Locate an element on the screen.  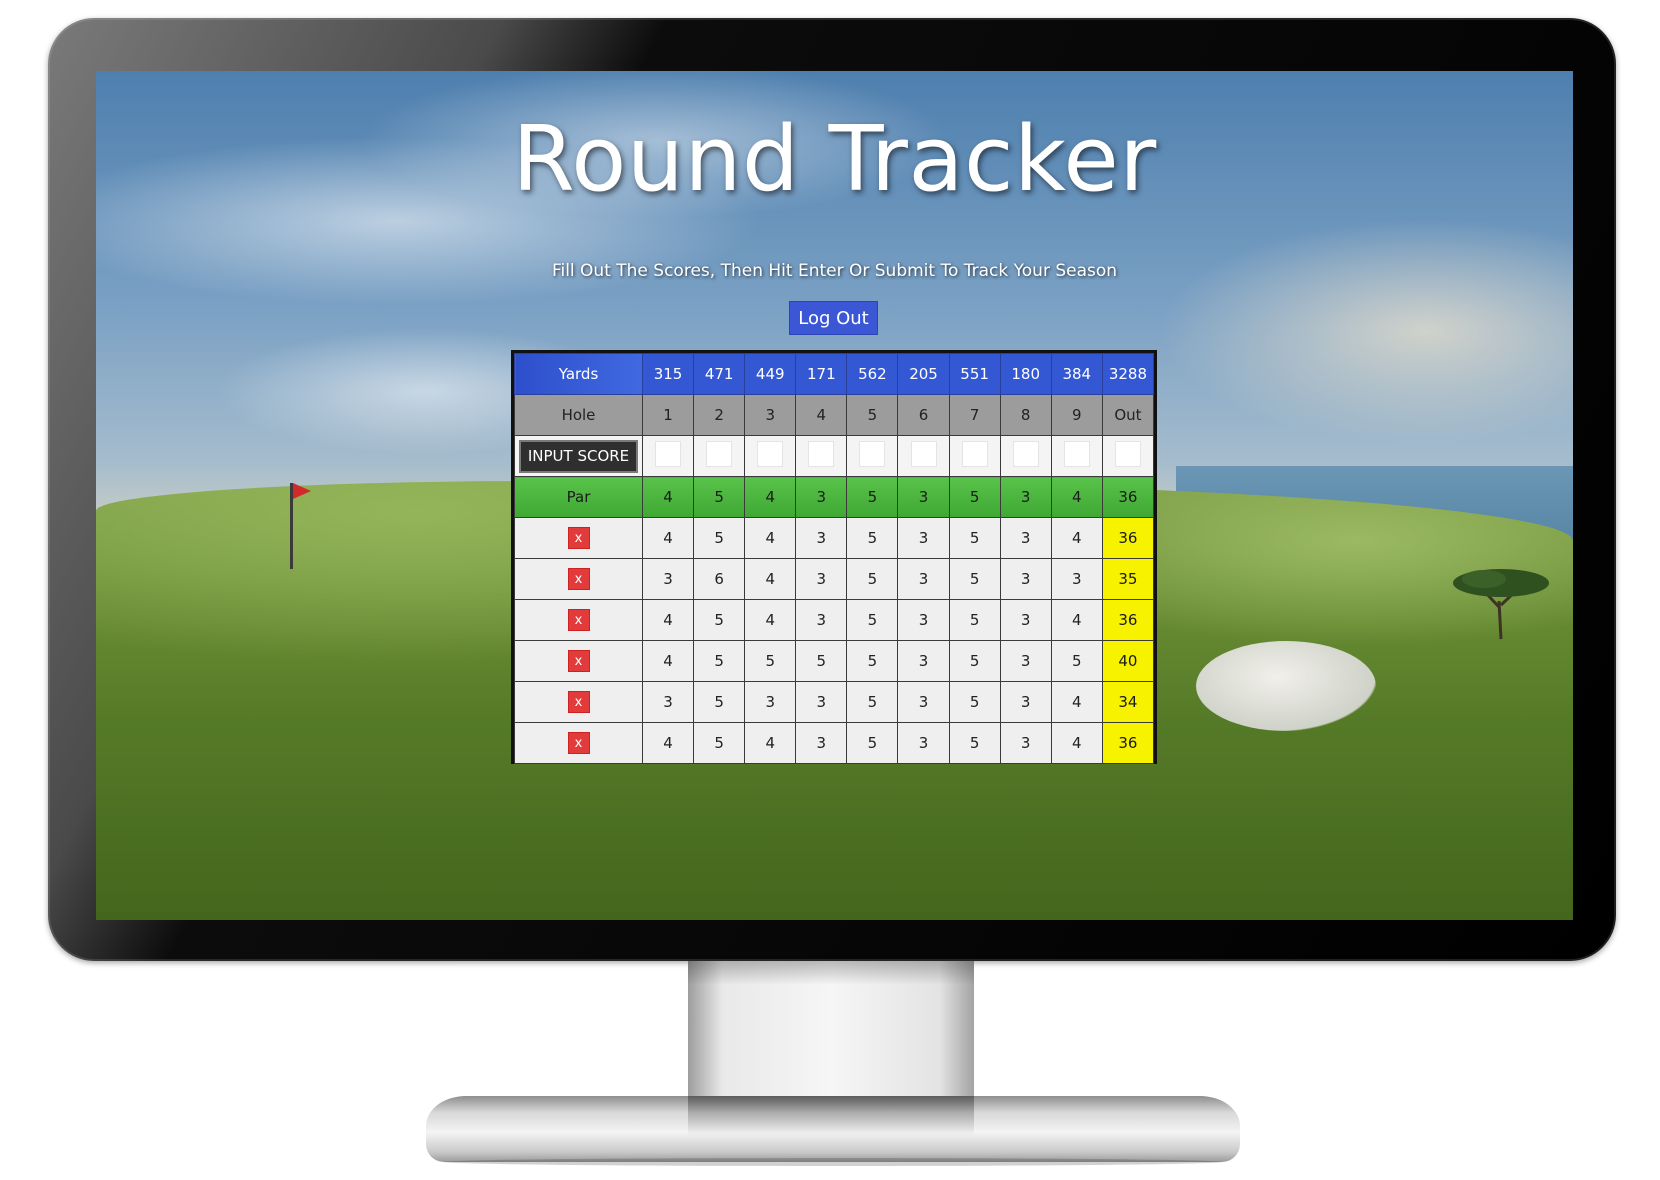
hole-cell: 9 is located at coordinates (1076, 415).